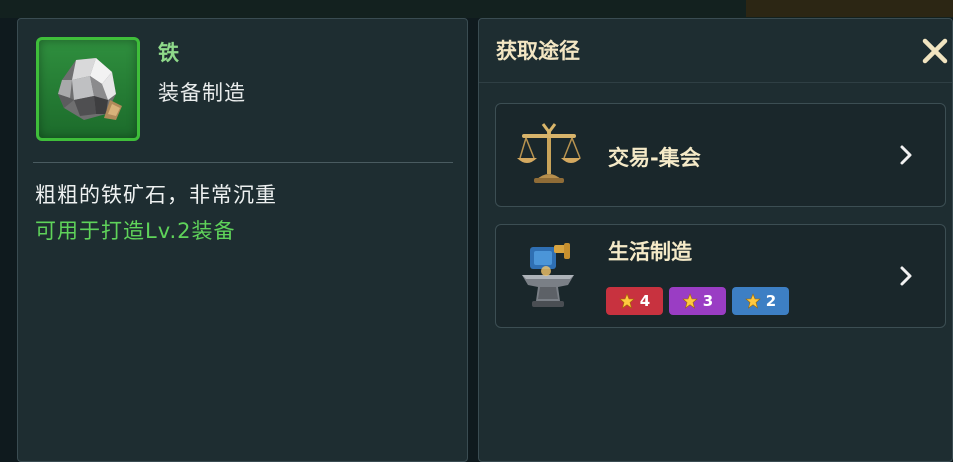 This screenshot has height=462, width=953. Describe the element at coordinates (720, 155) in the screenshot. I see `source-trade-market: 交易-集会` at that location.